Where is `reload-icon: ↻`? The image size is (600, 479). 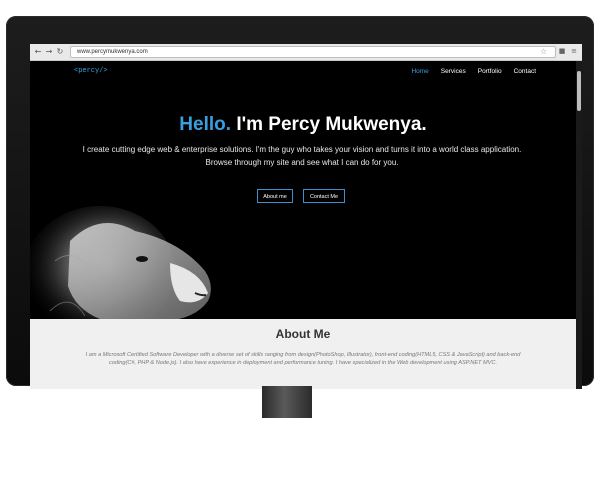 reload-icon: ↻ is located at coordinates (60, 51).